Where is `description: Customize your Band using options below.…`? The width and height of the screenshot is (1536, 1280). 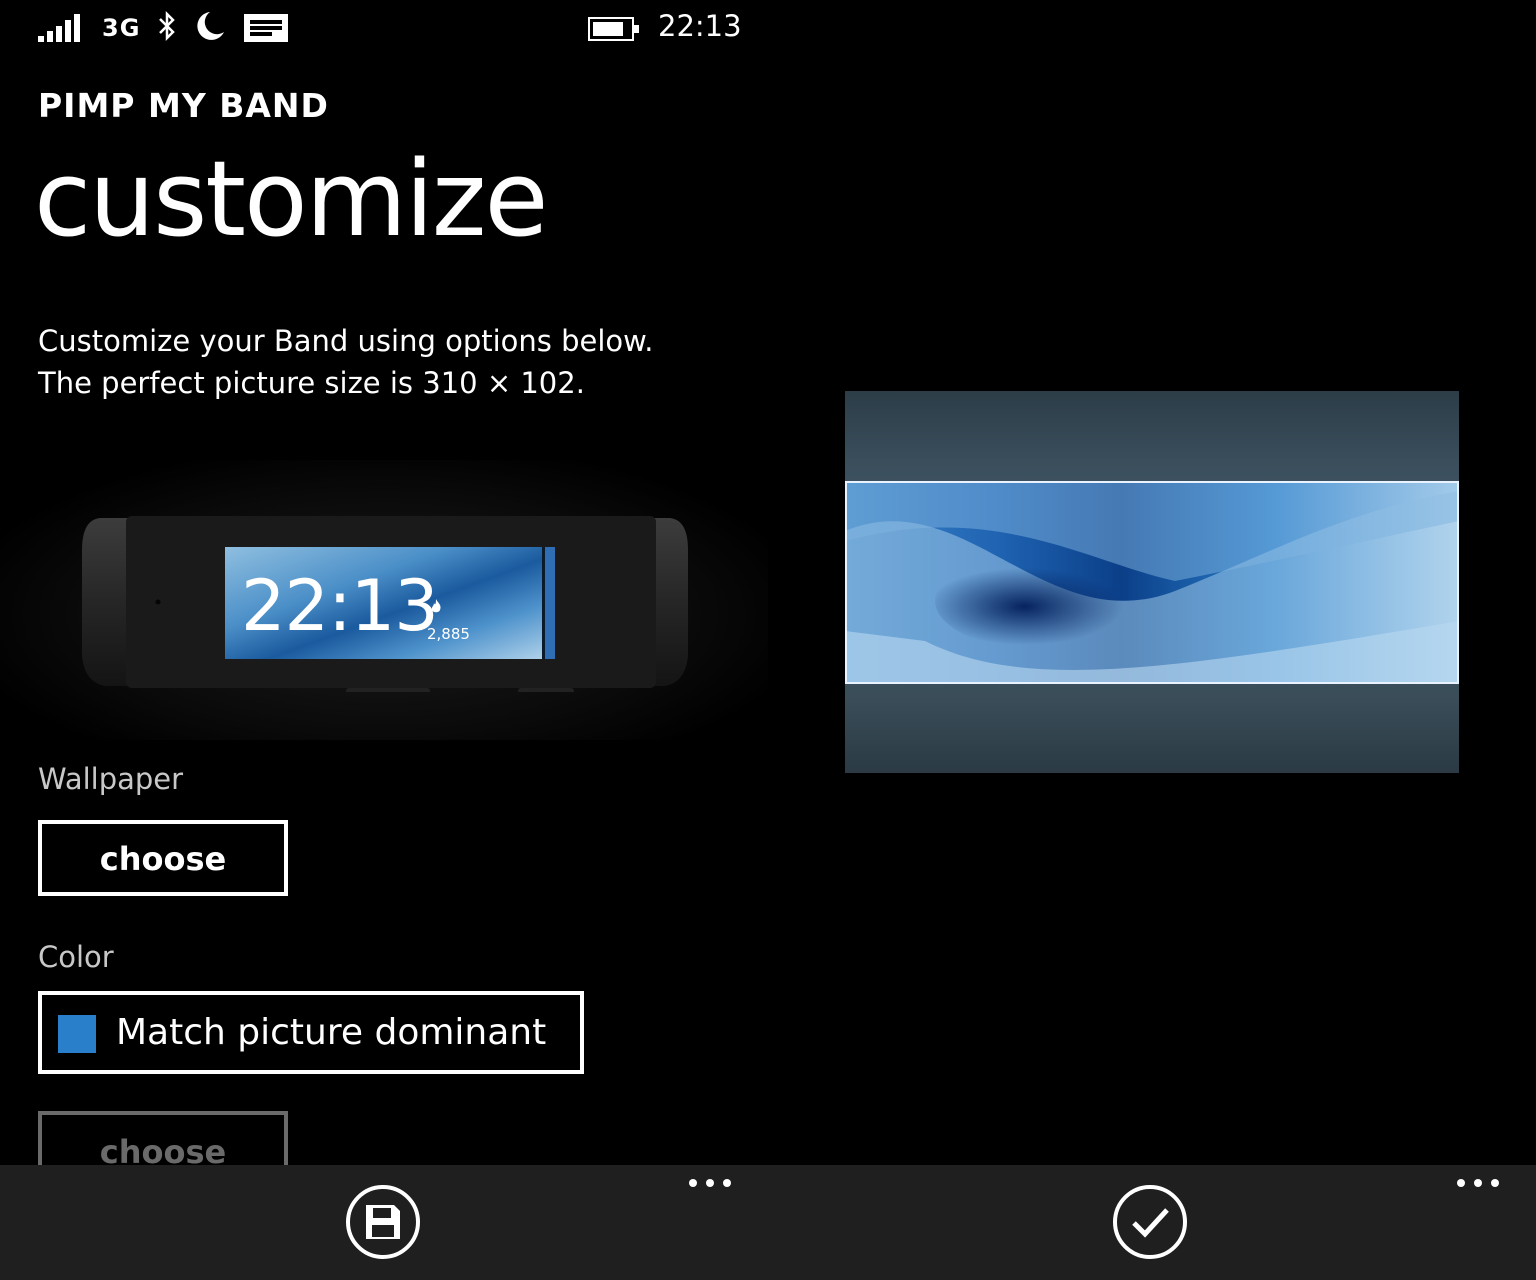
description: Customize your Band using options below.… is located at coordinates (345, 362).